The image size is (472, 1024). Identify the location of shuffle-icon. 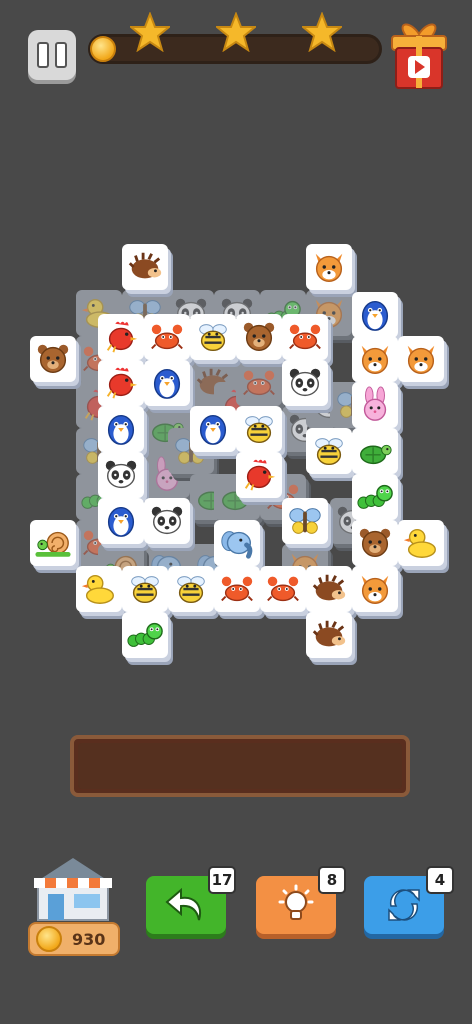
(404, 905).